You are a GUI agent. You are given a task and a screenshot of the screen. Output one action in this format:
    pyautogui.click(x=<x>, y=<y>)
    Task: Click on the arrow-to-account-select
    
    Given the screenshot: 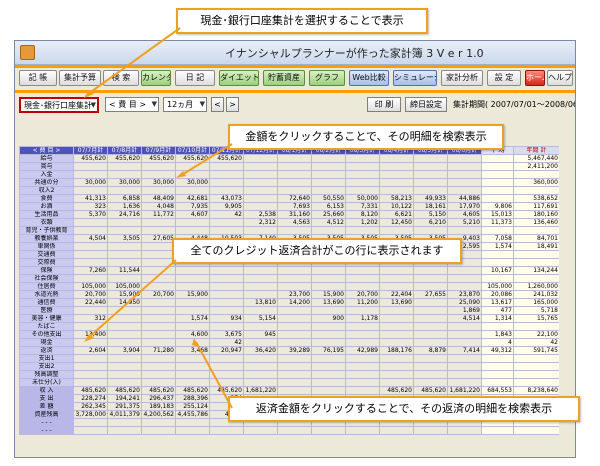 What is the action you would take?
    pyautogui.click(x=134, y=61)
    